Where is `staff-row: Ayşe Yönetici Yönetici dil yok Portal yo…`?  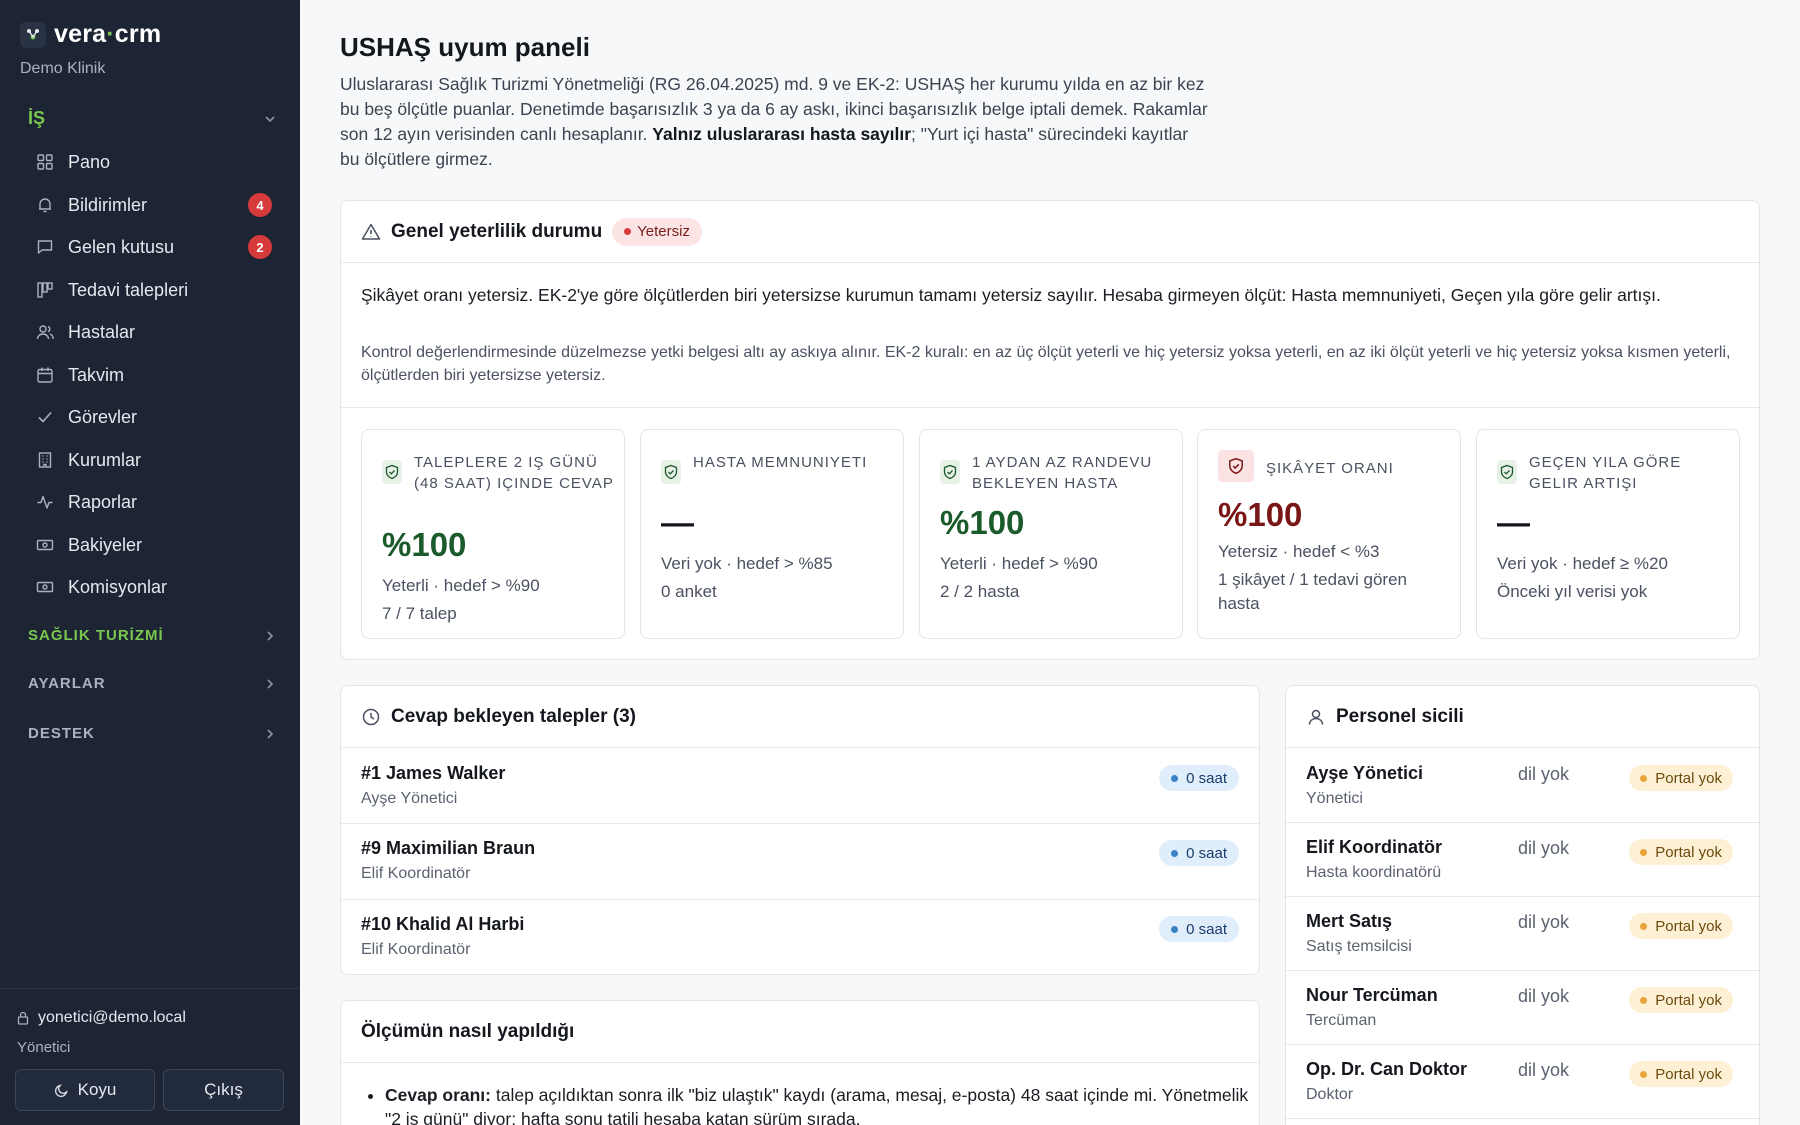
staff-row: Ayşe Yönetici Yönetici dil yok Portal yo… is located at coordinates (1522, 786).